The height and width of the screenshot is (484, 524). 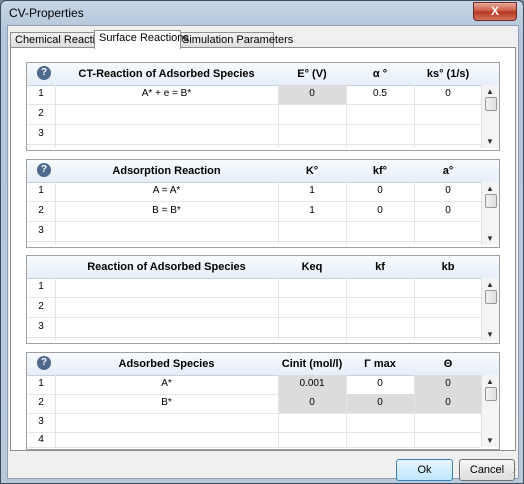 What do you see at coordinates (380, 74) in the screenshot?
I see `col-header-alpha: α °` at bounding box center [380, 74].